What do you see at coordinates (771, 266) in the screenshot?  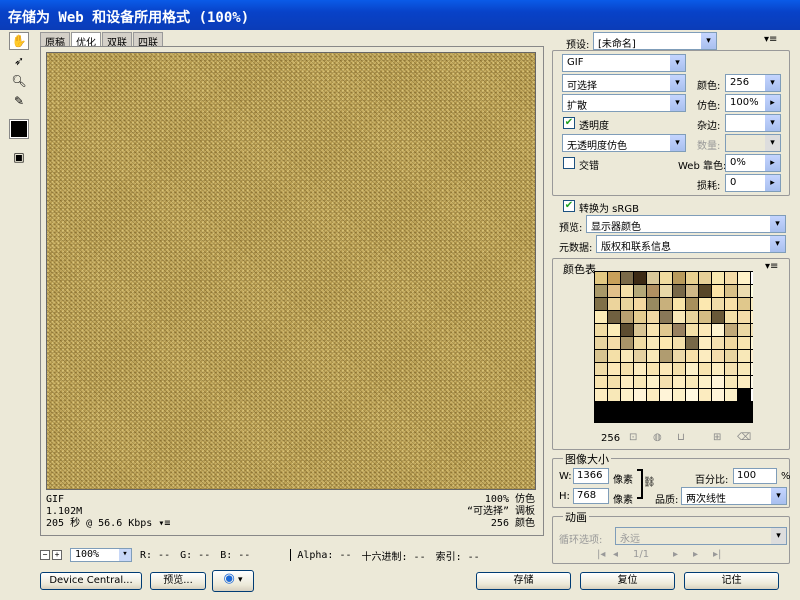 I see `color-table-menu-icon: ▾≡` at bounding box center [771, 266].